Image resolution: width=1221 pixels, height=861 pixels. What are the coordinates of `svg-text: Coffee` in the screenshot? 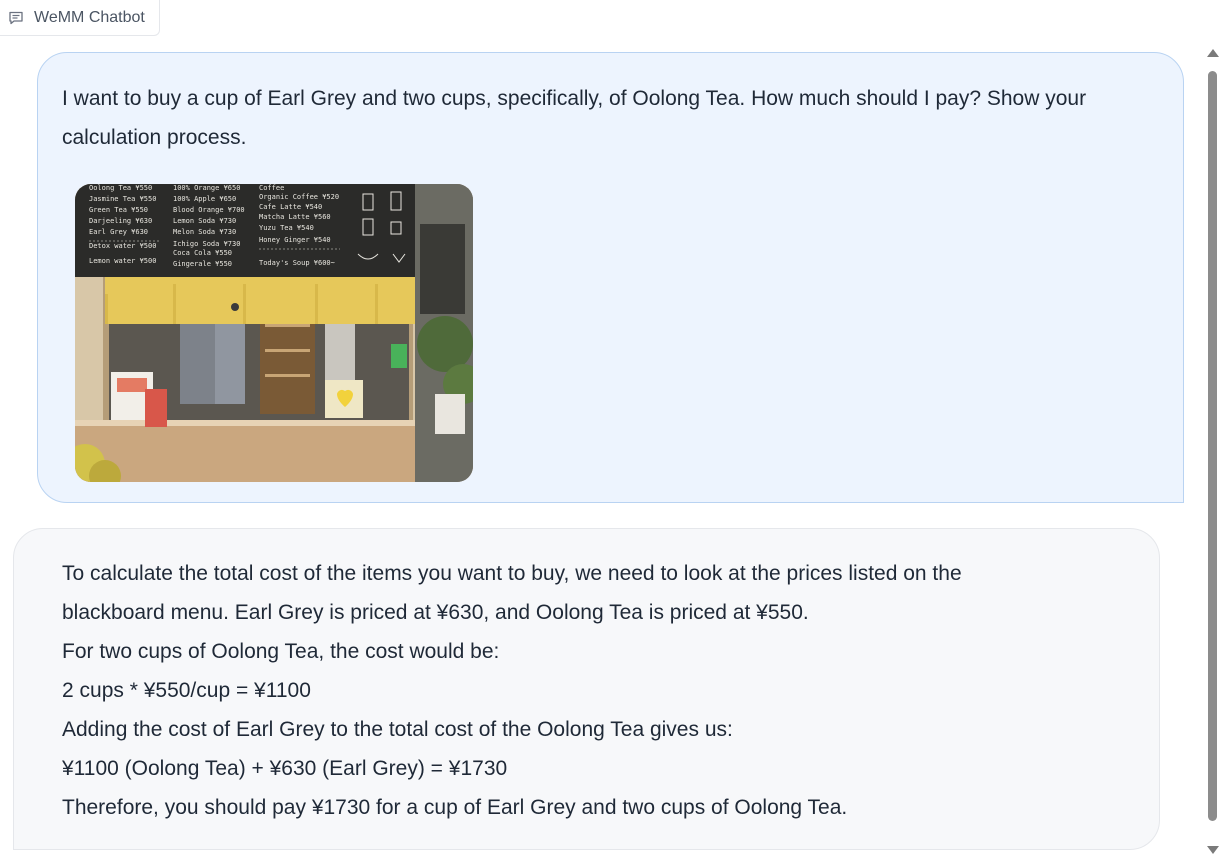 It's located at (271, 188).